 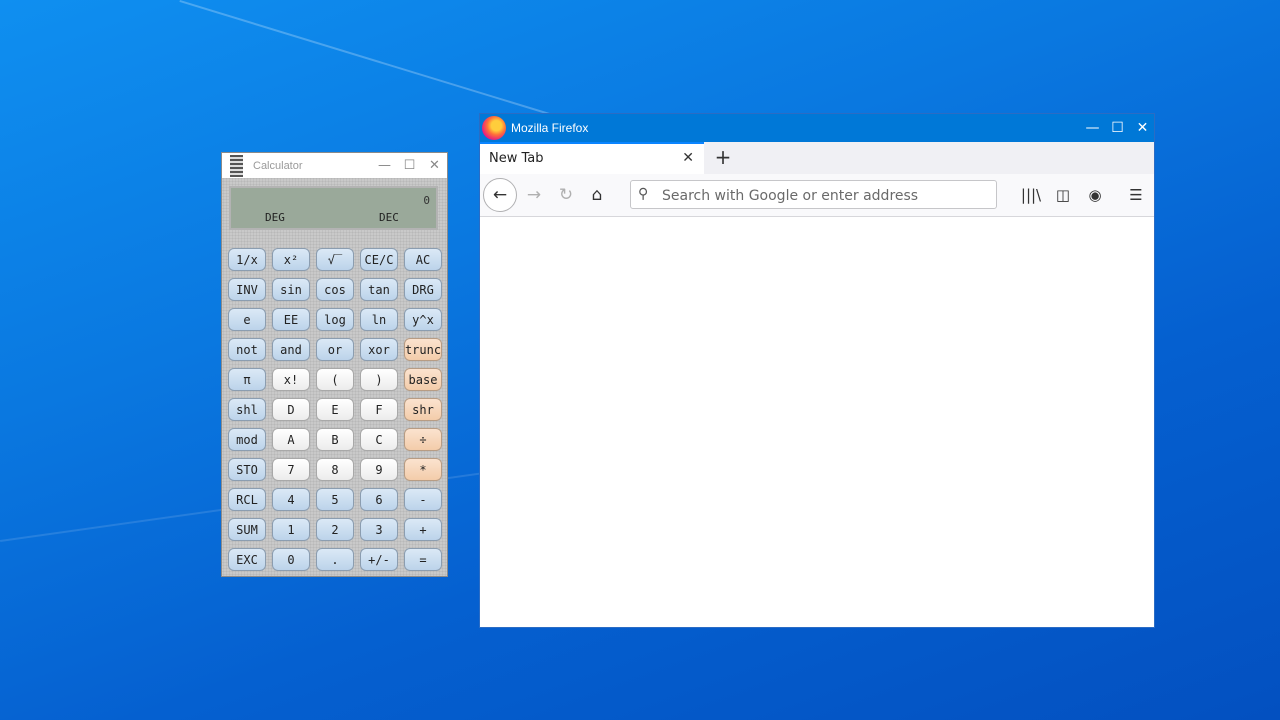 I want to click on calculator-app-icon, so click(x=236, y=165).